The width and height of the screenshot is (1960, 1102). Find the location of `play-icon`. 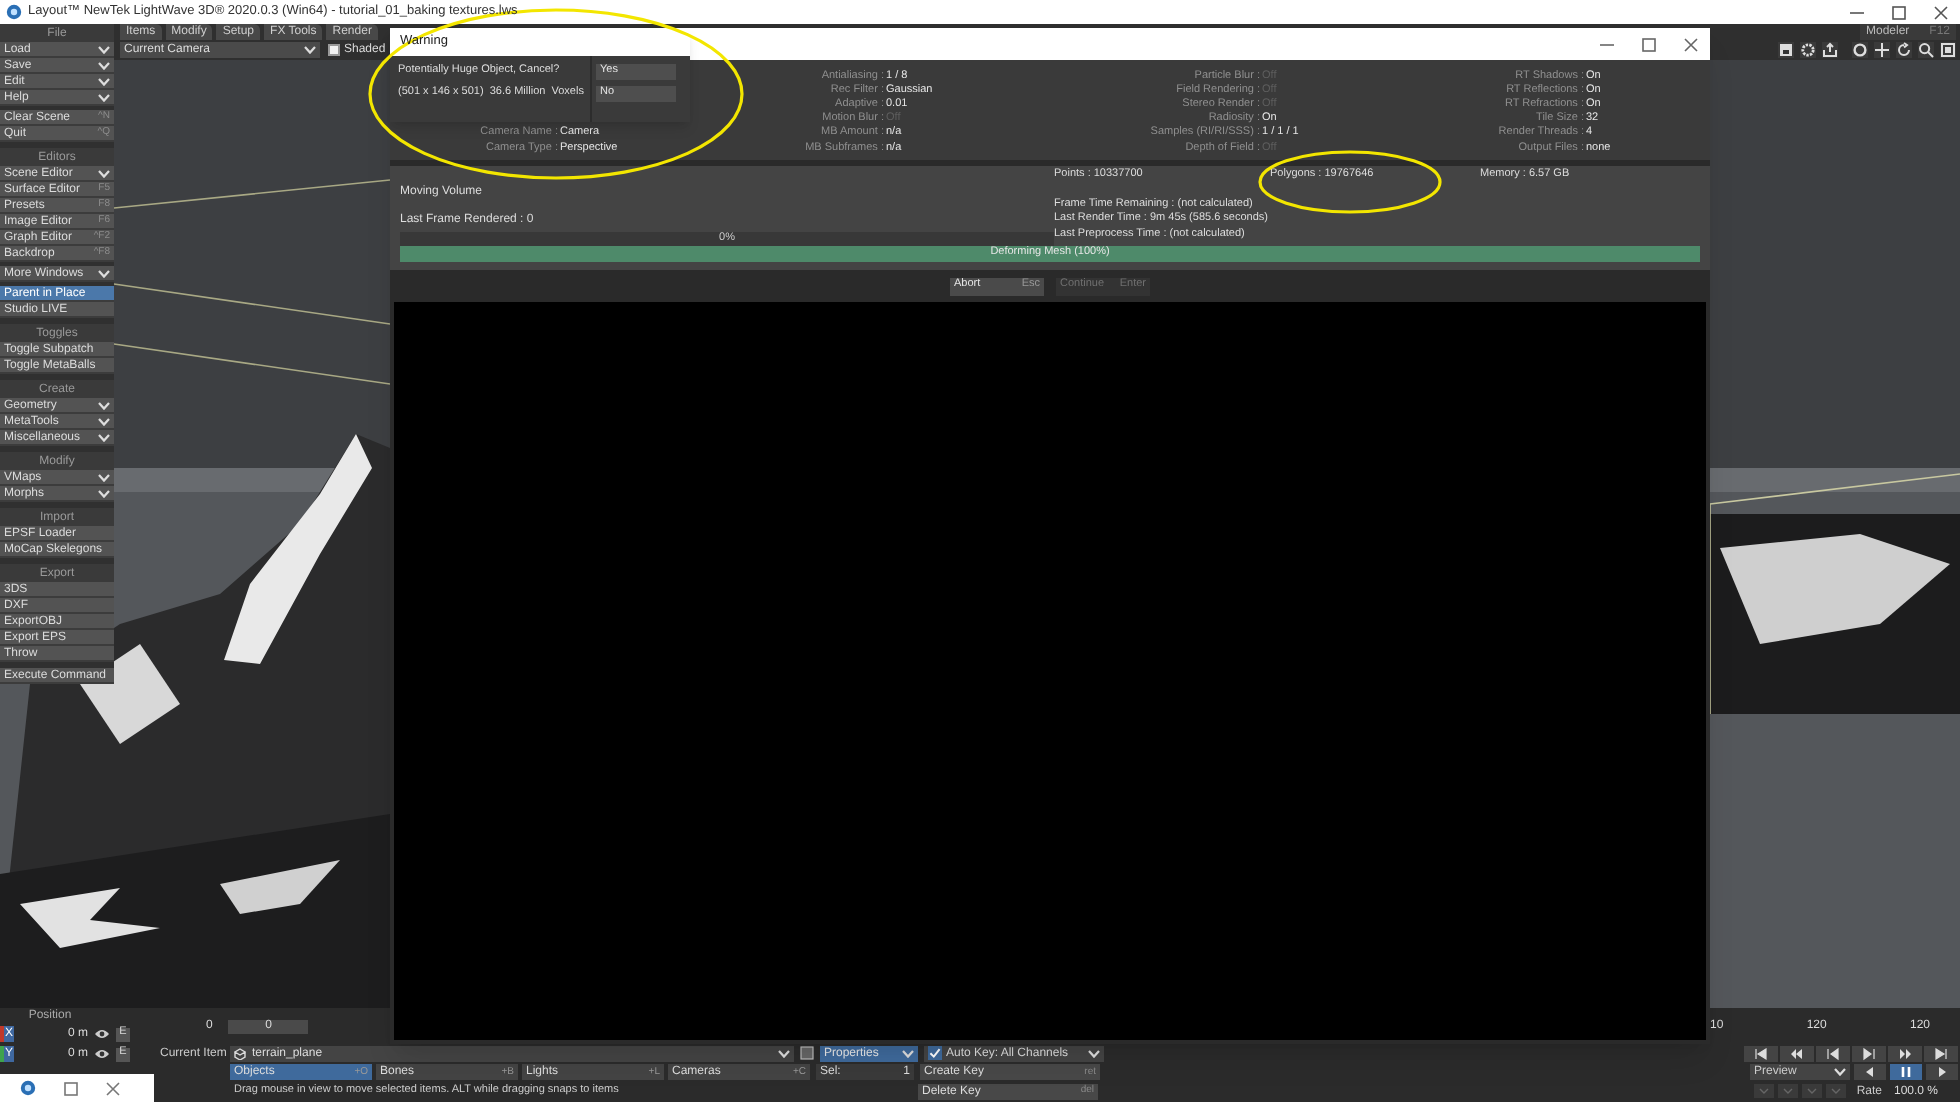

play-icon is located at coordinates (1942, 1072).